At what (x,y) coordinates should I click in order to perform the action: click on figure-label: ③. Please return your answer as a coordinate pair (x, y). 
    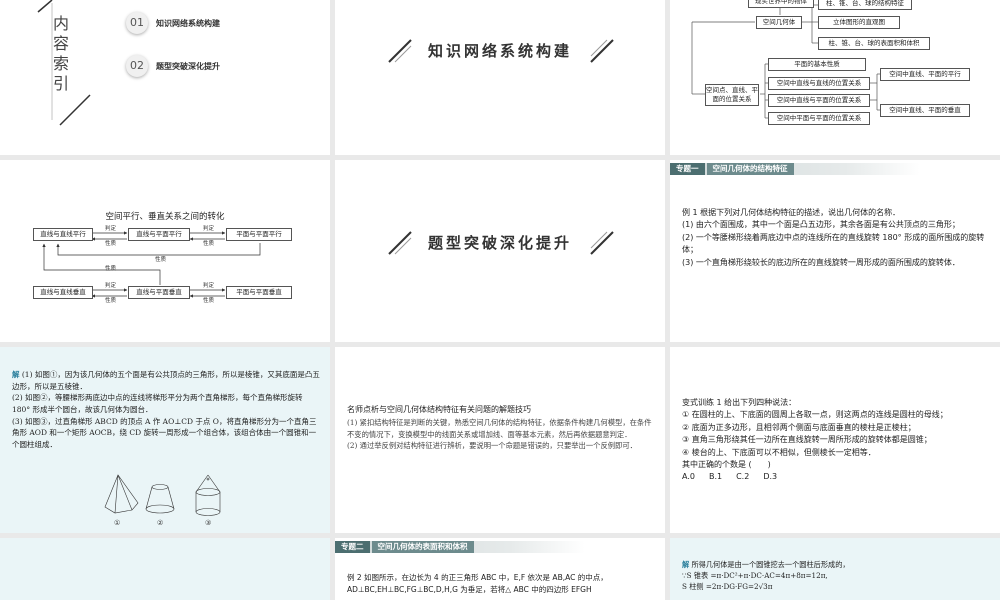
    Looking at the image, I should click on (208, 523).